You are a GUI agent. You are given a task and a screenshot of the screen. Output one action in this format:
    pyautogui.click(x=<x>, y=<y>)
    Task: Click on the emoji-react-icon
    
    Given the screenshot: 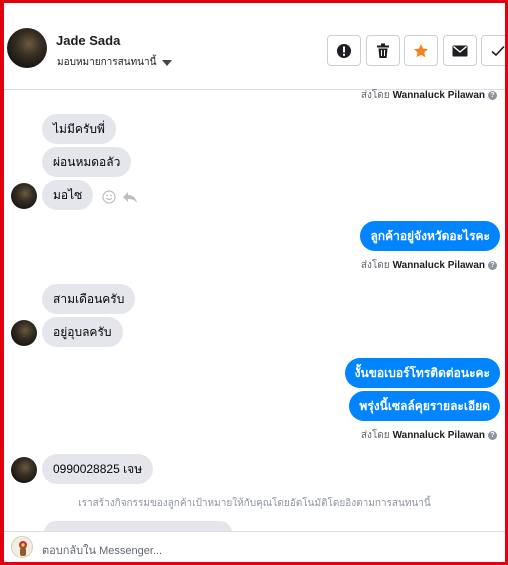 What is the action you would take?
    pyautogui.click(x=109, y=197)
    